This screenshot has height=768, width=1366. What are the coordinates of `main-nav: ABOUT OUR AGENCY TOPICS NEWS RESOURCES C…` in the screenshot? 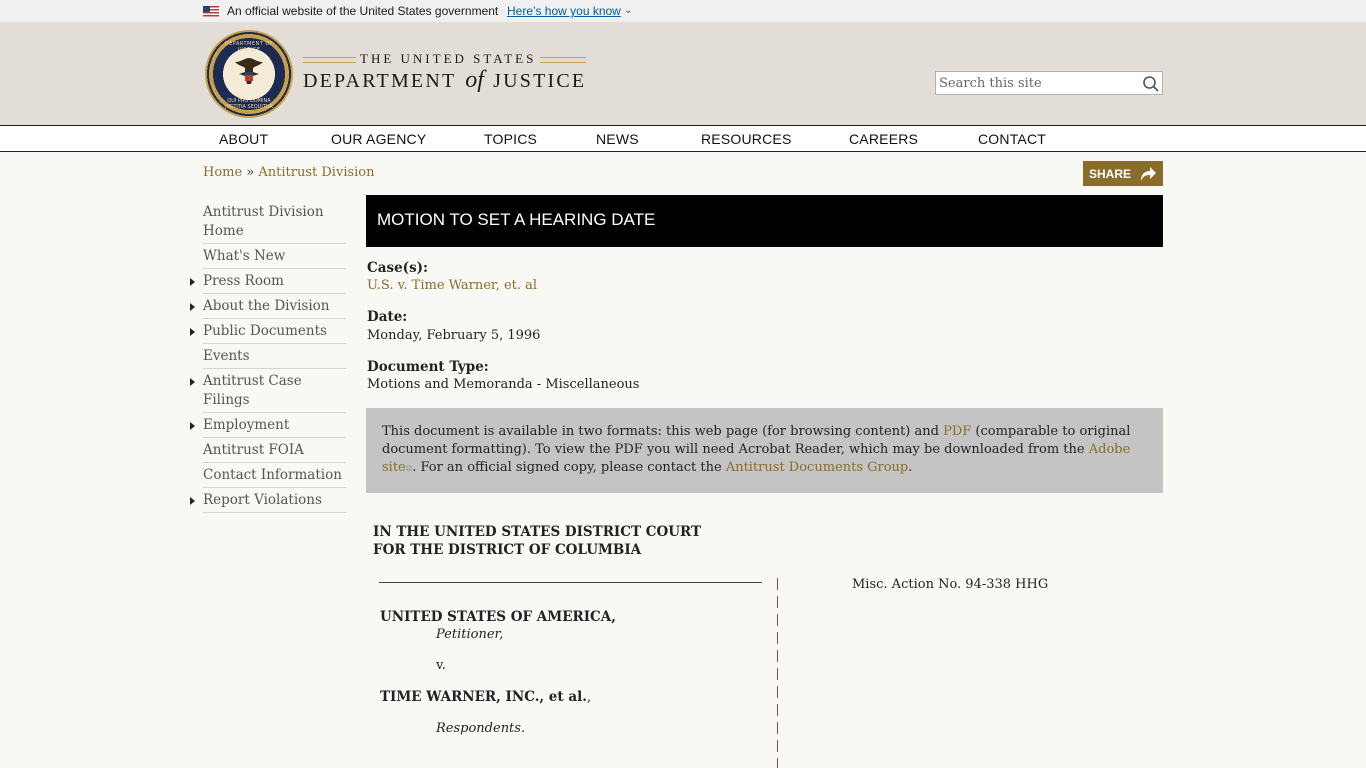 It's located at (683, 138).